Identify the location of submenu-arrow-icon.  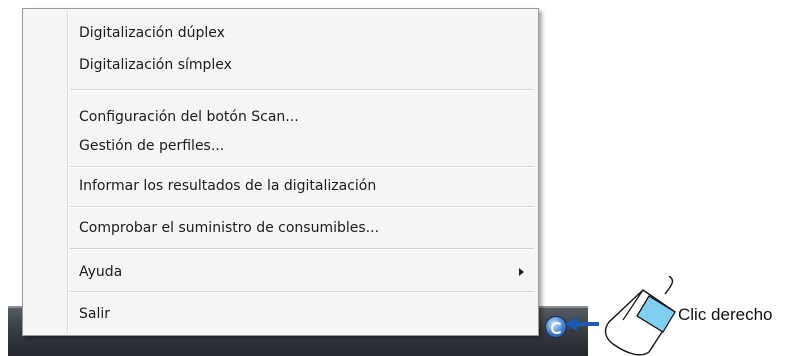
(521, 272).